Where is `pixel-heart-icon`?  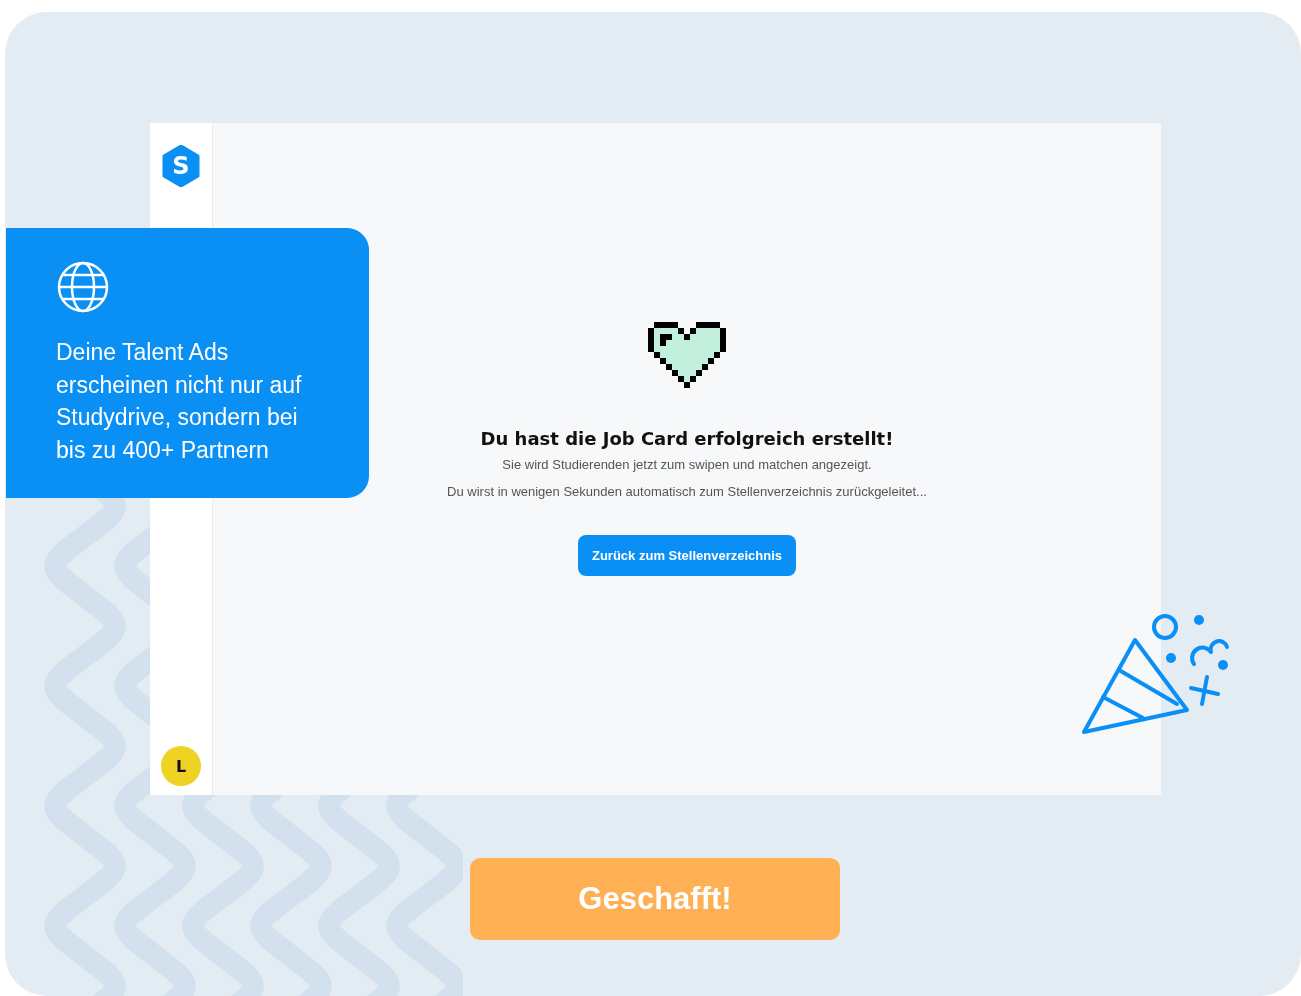 pixel-heart-icon is located at coordinates (687, 355).